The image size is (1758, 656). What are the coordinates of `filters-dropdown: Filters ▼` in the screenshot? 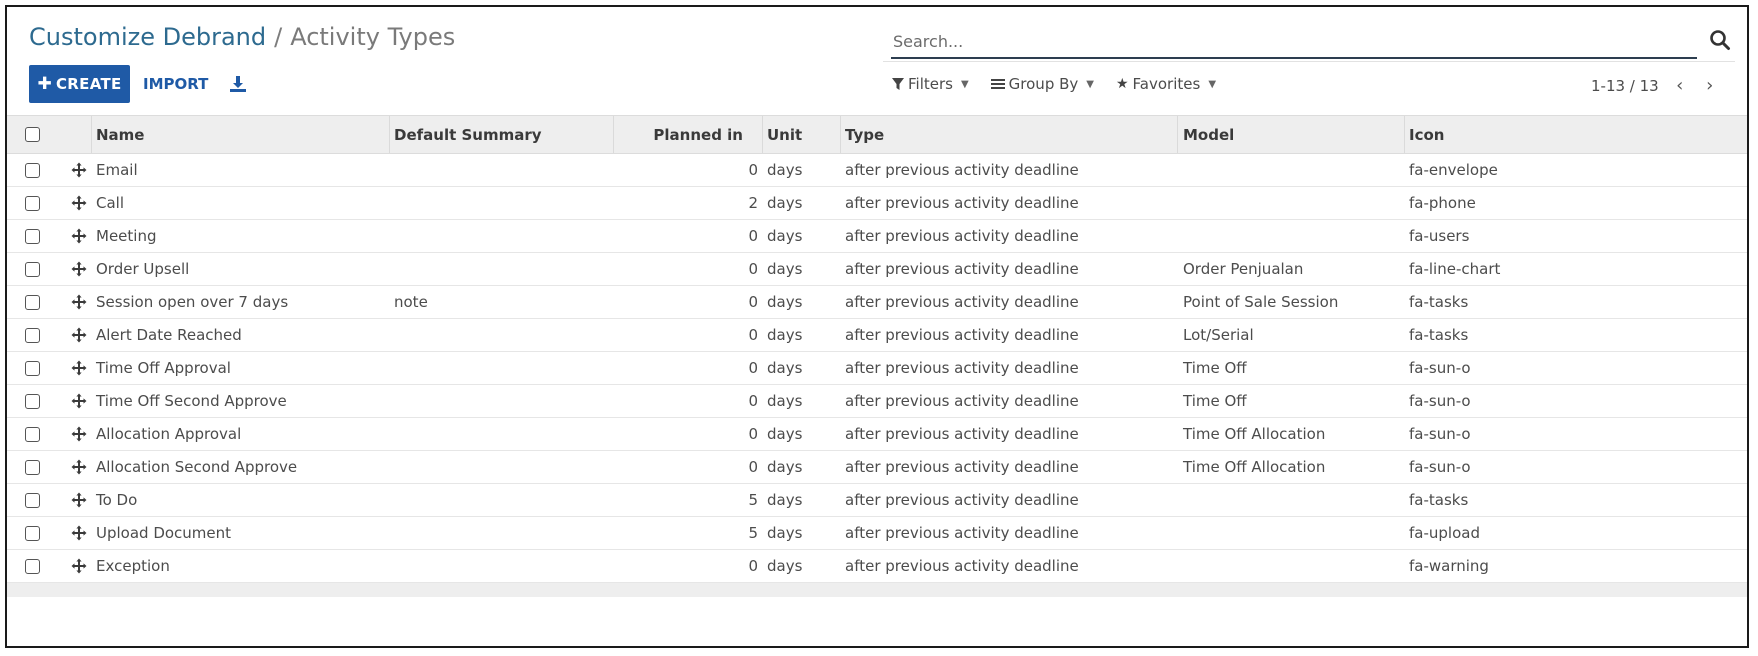 It's located at (930, 84).